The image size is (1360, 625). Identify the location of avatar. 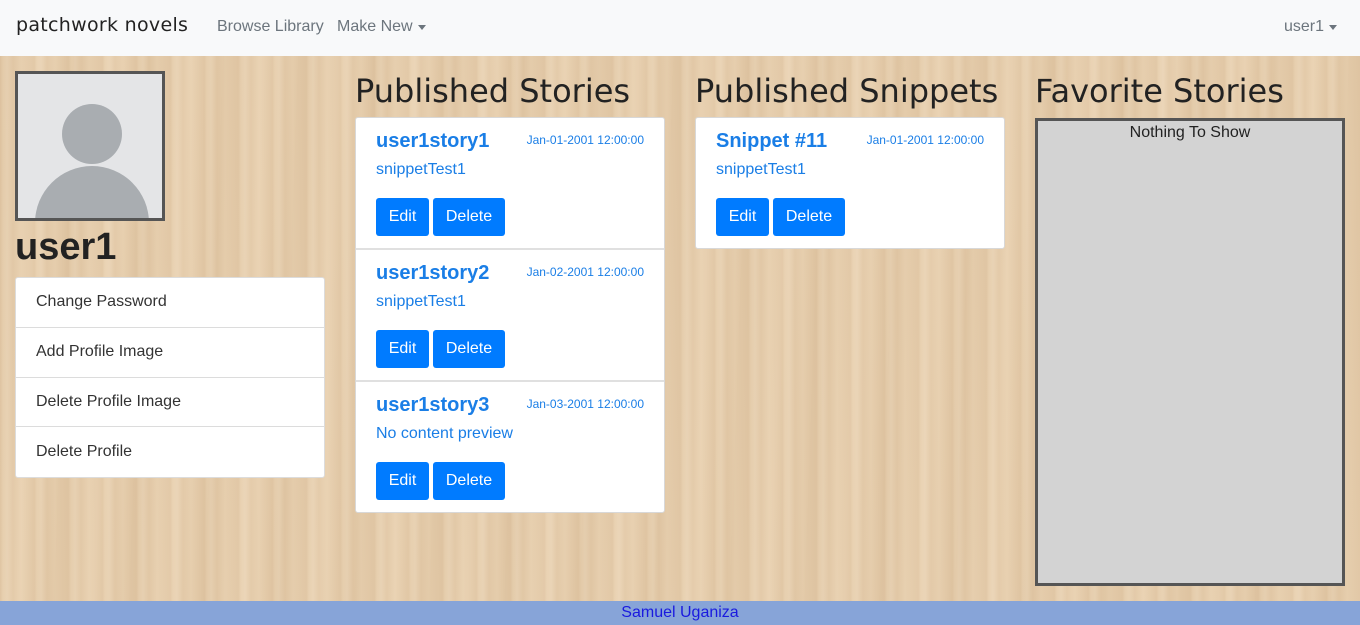
(90, 146).